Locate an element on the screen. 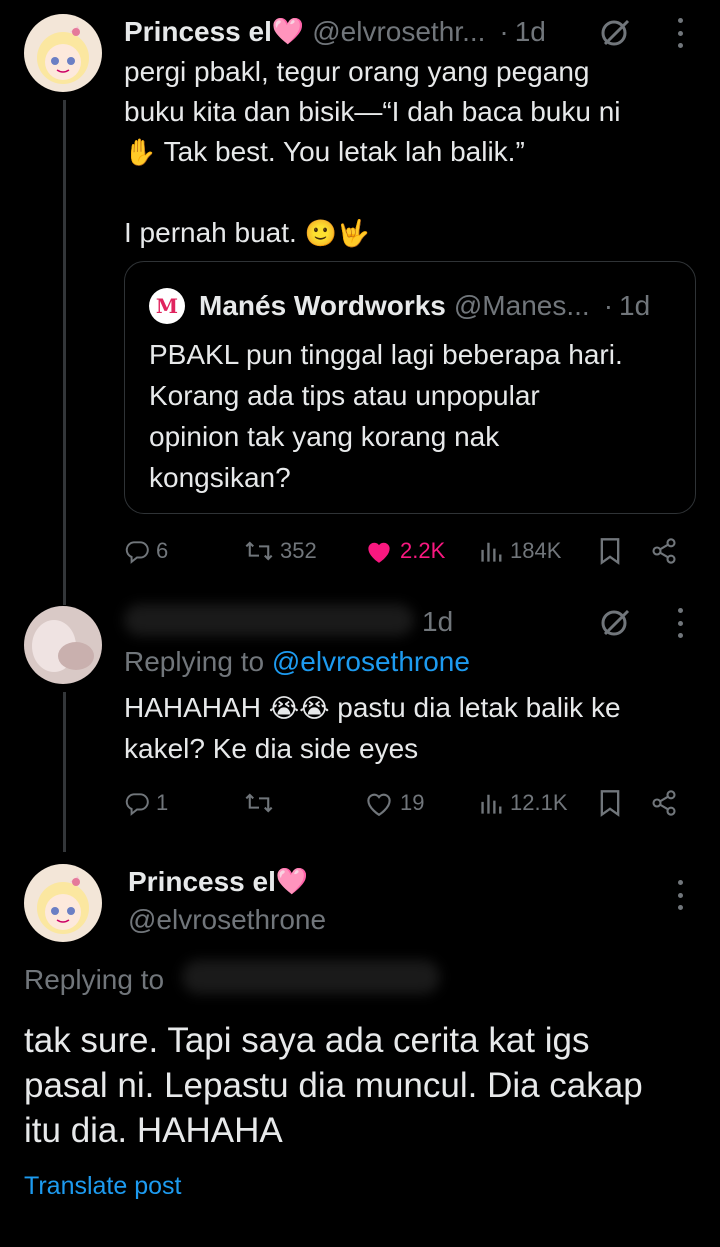 The width and height of the screenshot is (720, 1247). reply-count: 6 is located at coordinates (162, 550).